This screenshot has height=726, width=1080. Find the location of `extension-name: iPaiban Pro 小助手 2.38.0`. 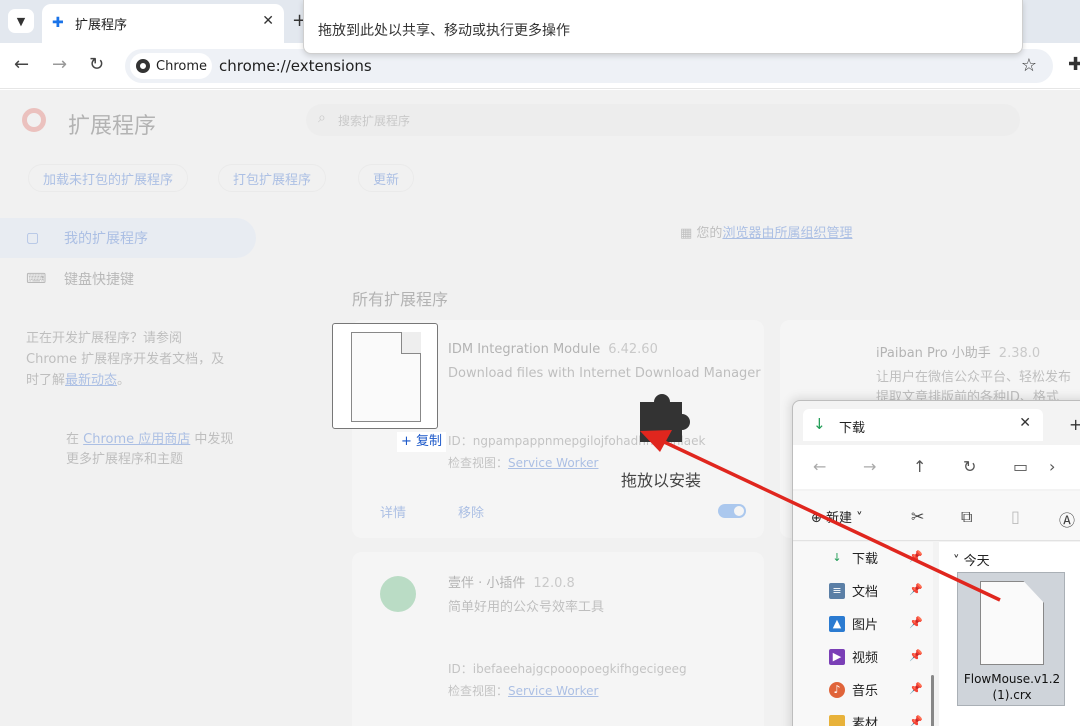

extension-name: iPaiban Pro 小助手 2.38.0 is located at coordinates (958, 351).